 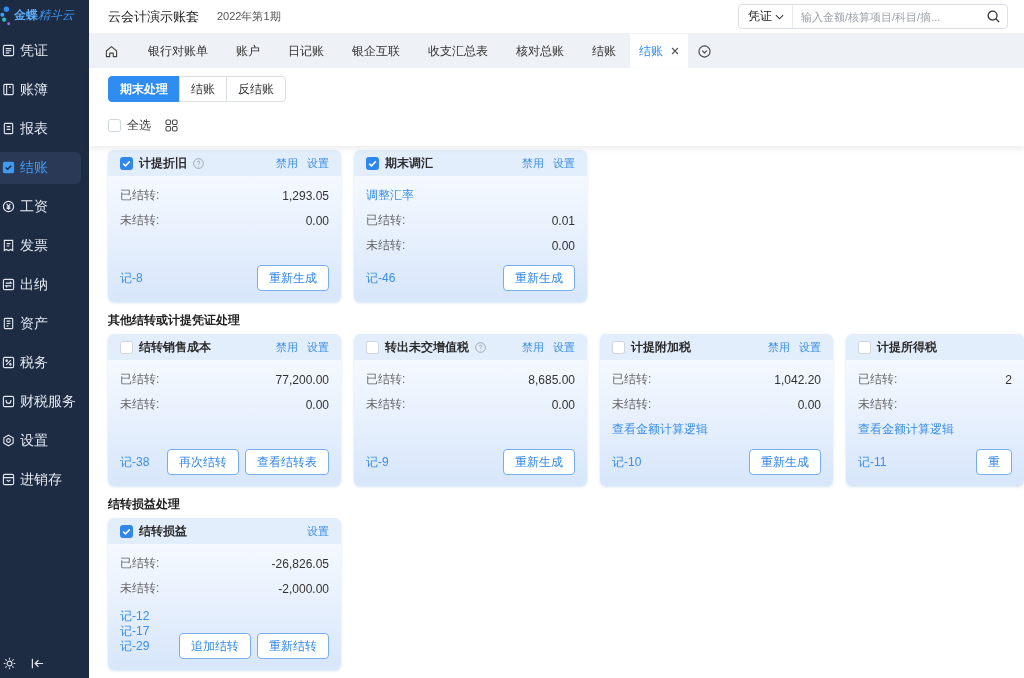 I want to click on amount-value: -26,826.05, so click(x=300, y=563).